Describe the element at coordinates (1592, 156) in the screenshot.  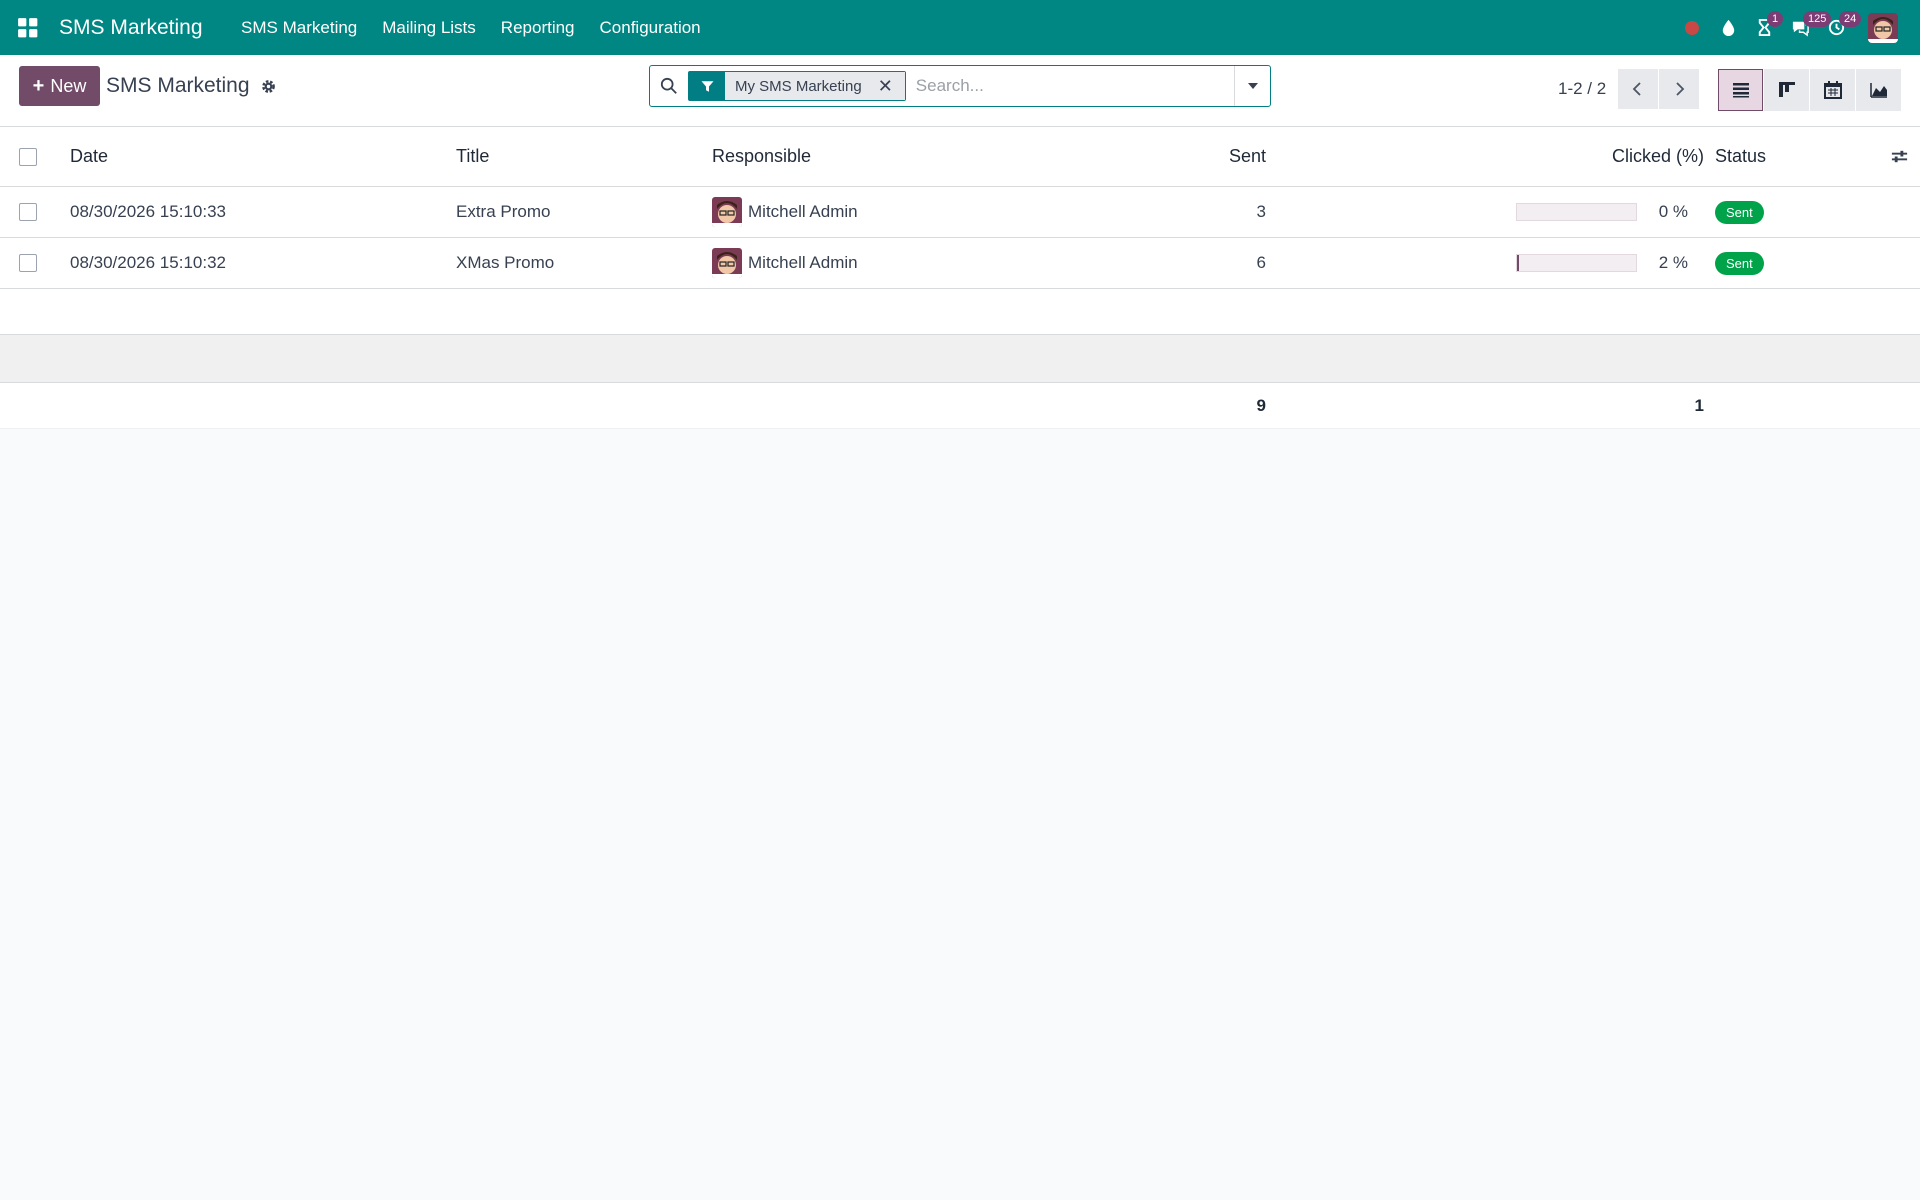
I see `column-clicked: Clicked (%)` at that location.